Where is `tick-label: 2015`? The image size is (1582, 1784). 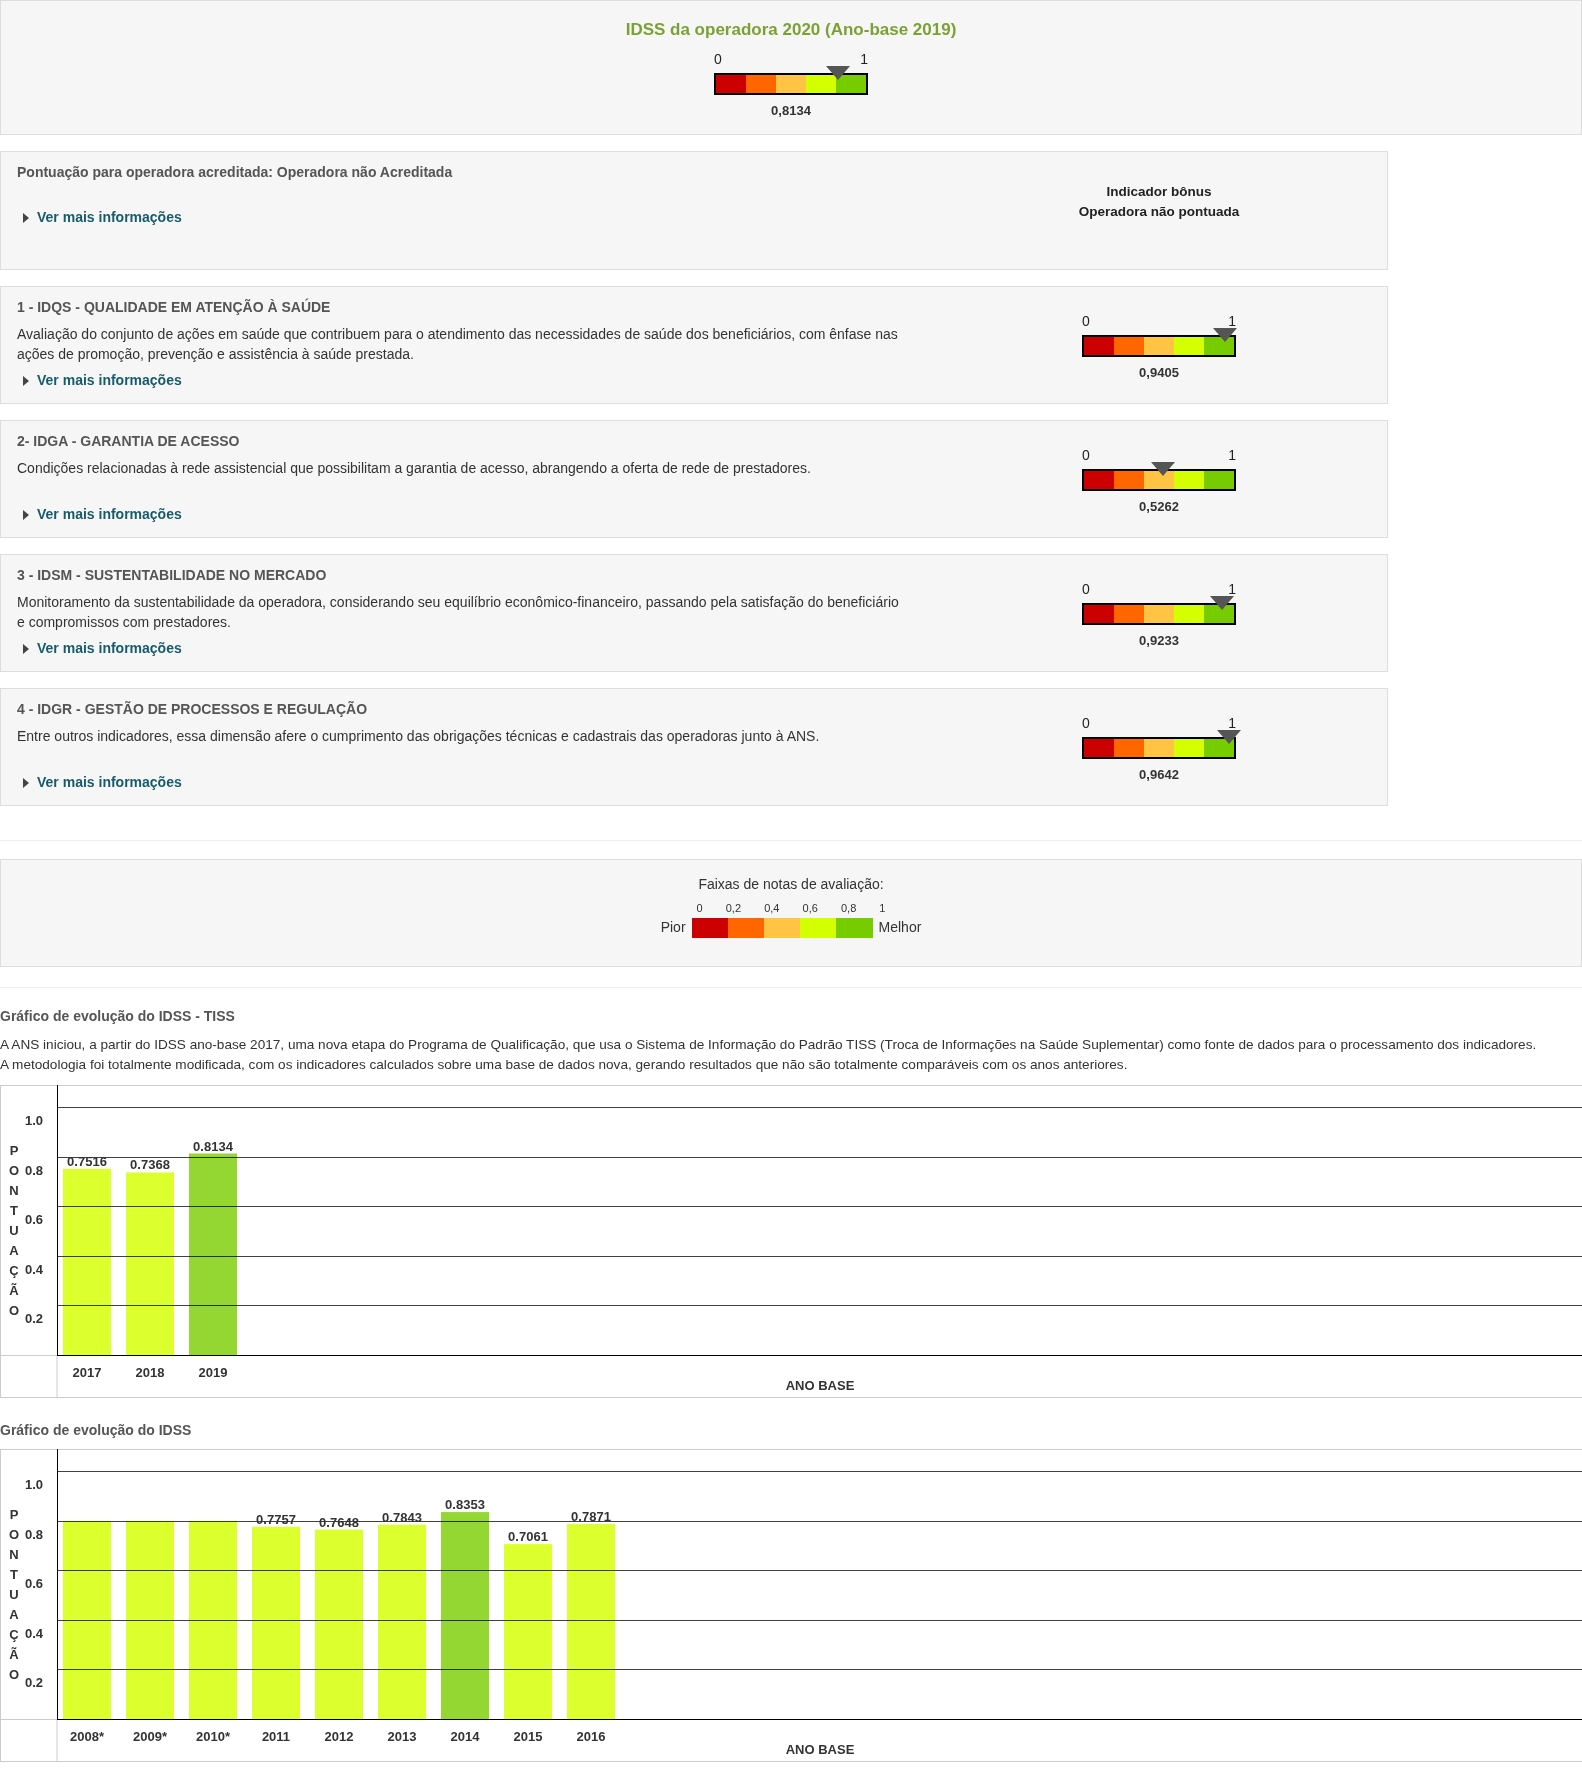
tick-label: 2015 is located at coordinates (528, 1736).